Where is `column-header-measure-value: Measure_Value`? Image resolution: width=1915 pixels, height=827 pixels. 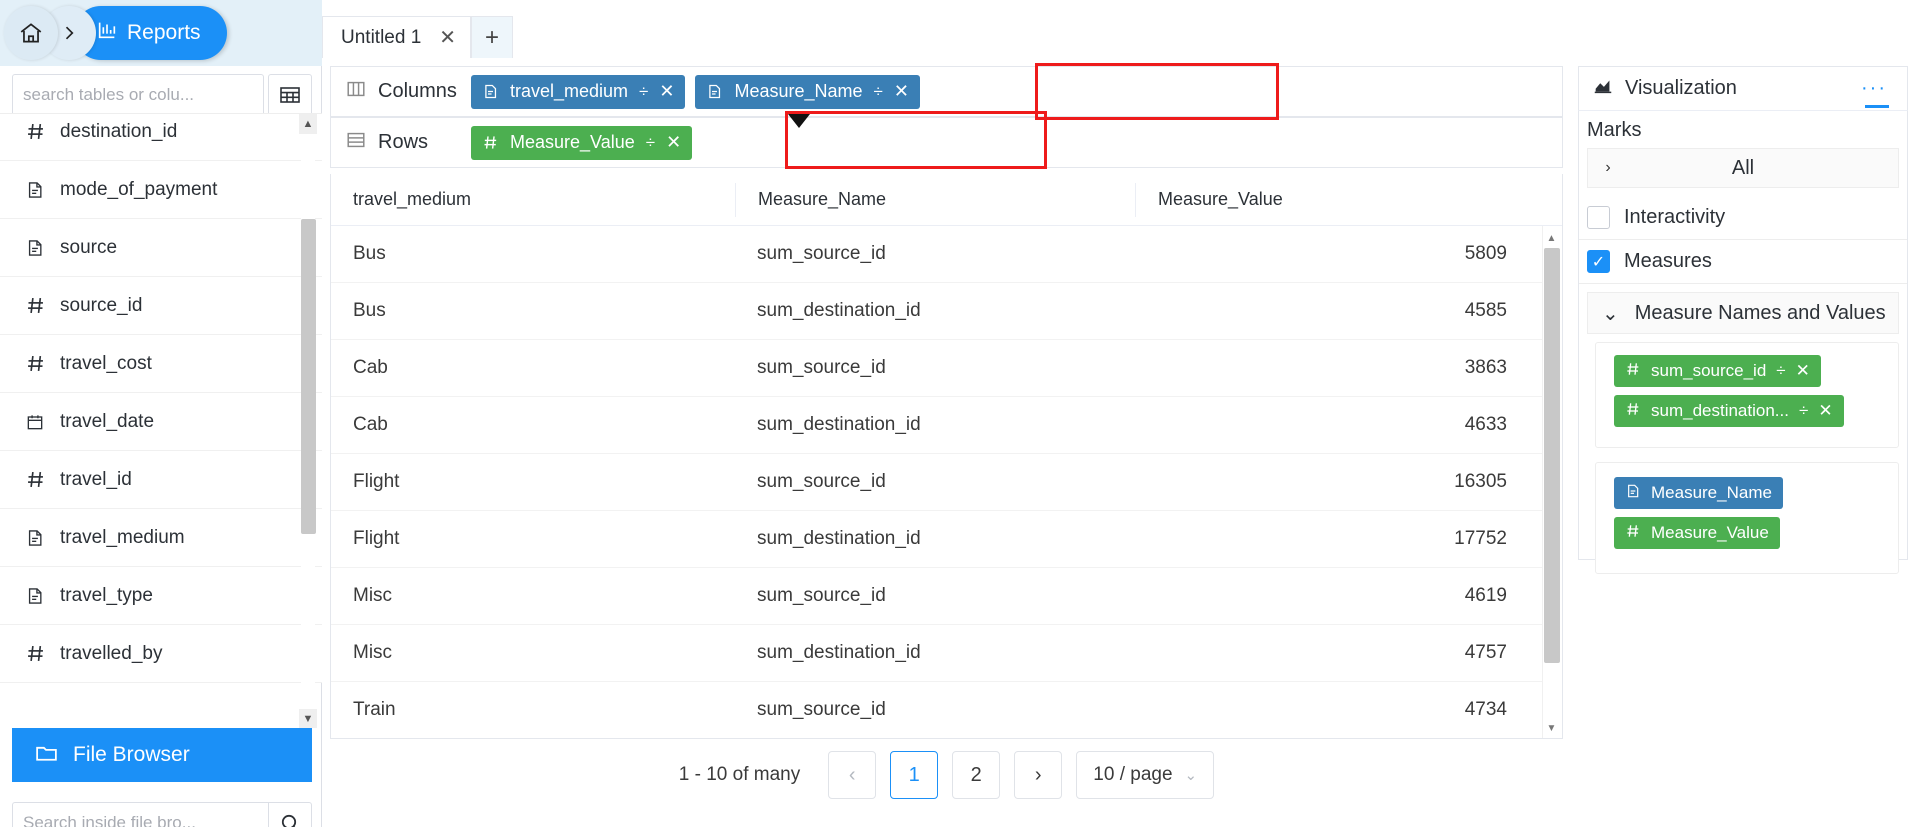 column-header-measure-value: Measure_Value is located at coordinates (1335, 199).